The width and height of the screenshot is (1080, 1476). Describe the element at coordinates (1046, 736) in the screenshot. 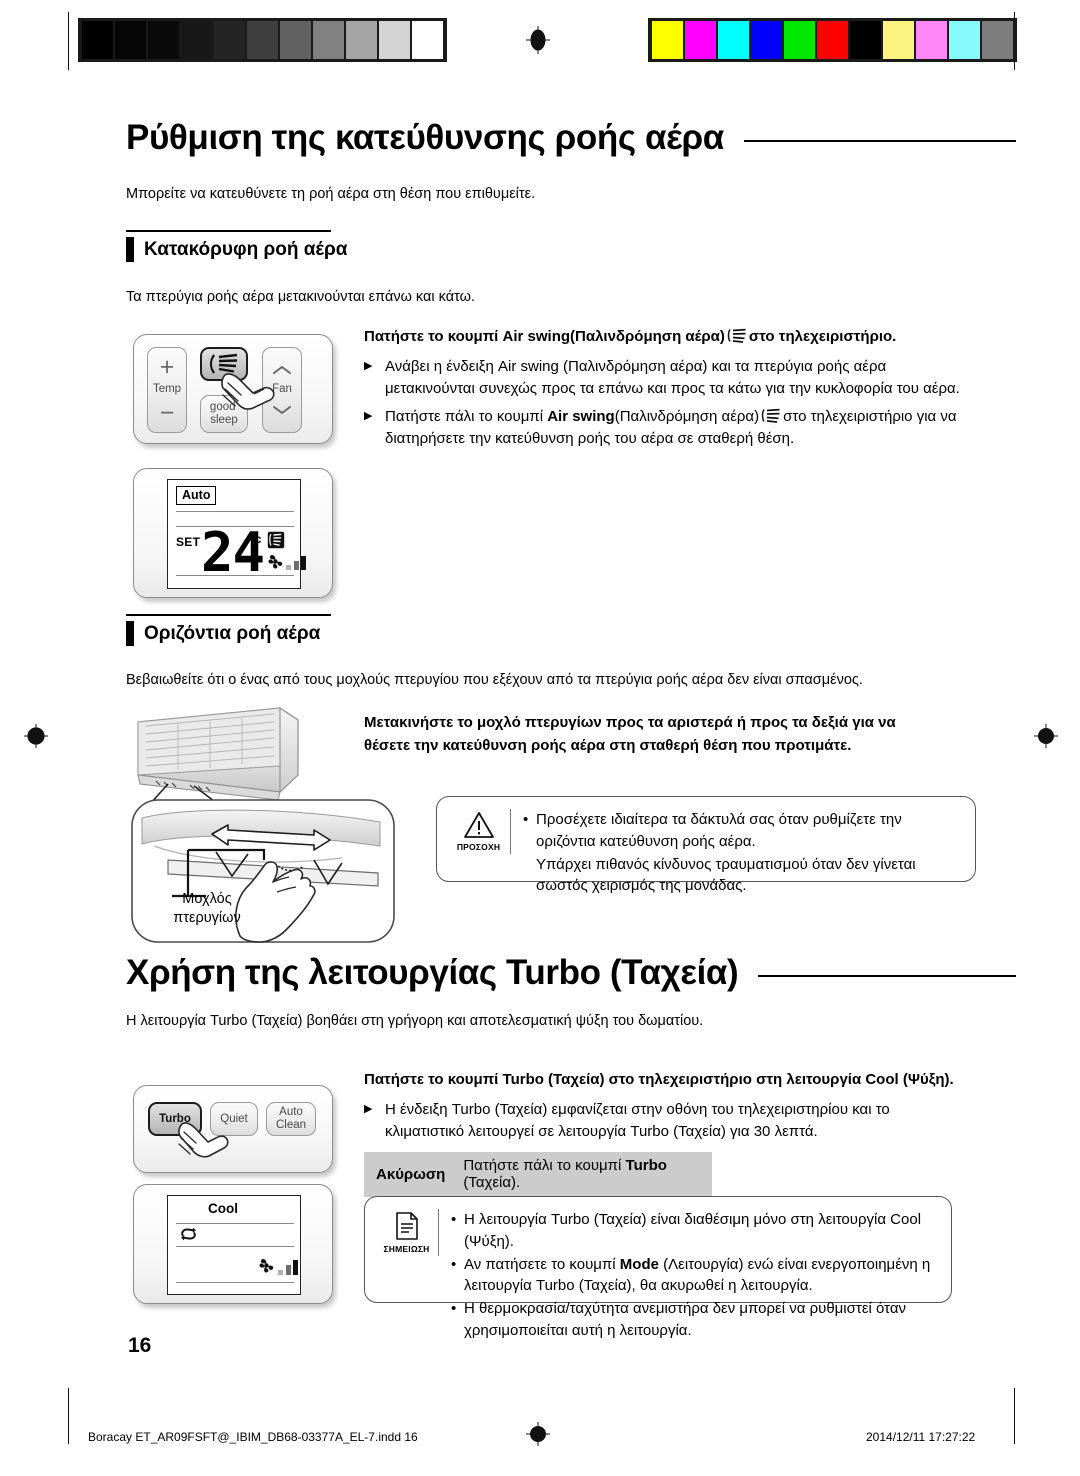

I see `registration-mark-right` at that location.